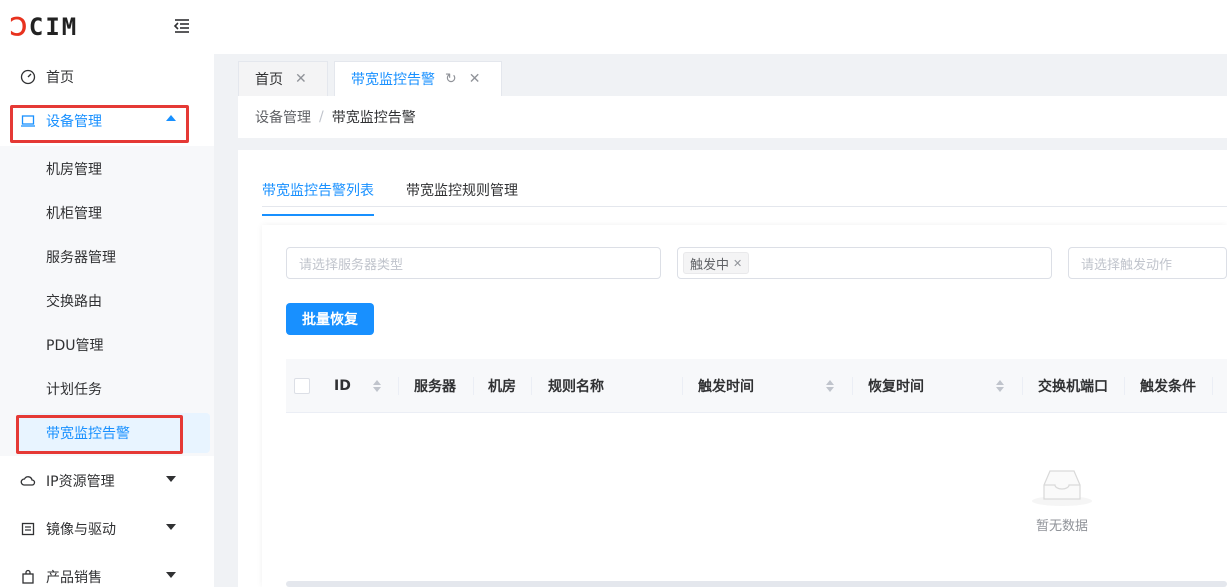  Describe the element at coordinates (462, 198) in the screenshot. I see `tab-rule-management: 带宽监控规则管理` at that location.